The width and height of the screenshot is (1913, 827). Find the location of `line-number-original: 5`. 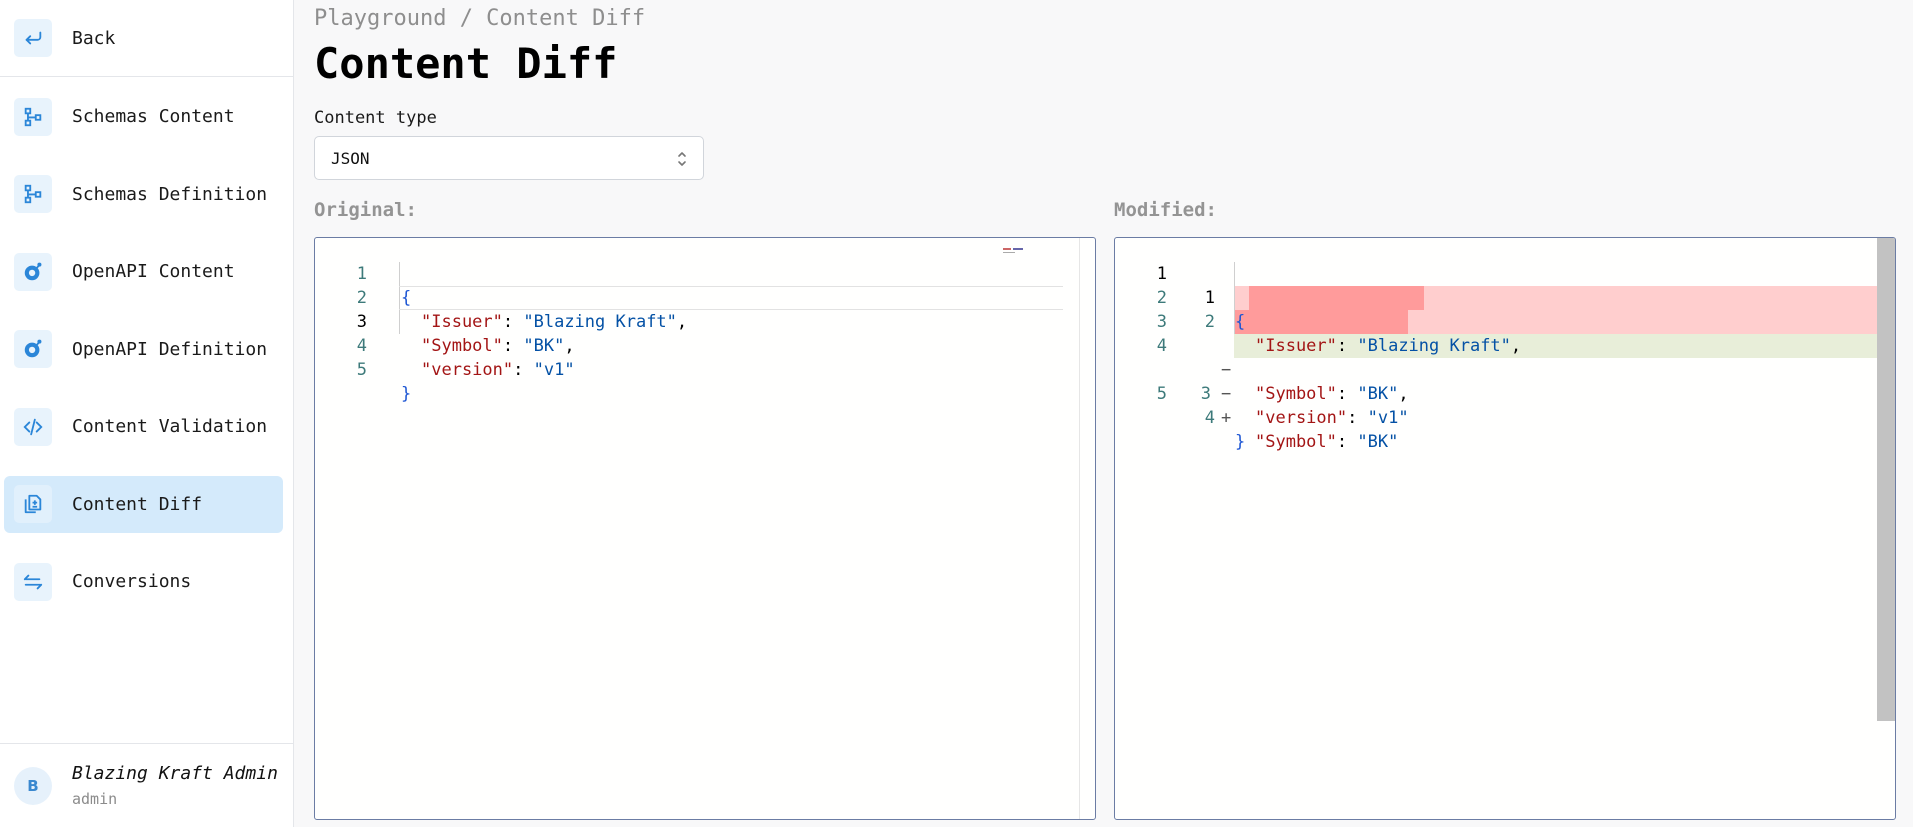

line-number-original: 5 is located at coordinates (1161, 394).